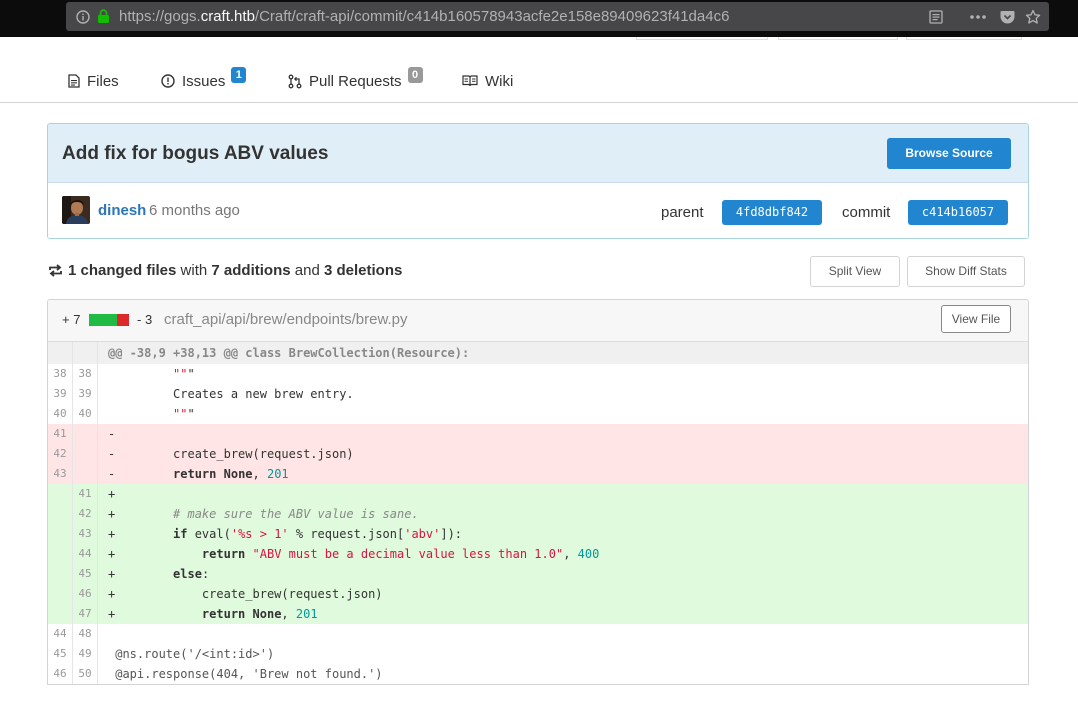 The width and height of the screenshot is (1078, 711). What do you see at coordinates (563, 634) in the screenshot?
I see `diff-line-code` at bounding box center [563, 634].